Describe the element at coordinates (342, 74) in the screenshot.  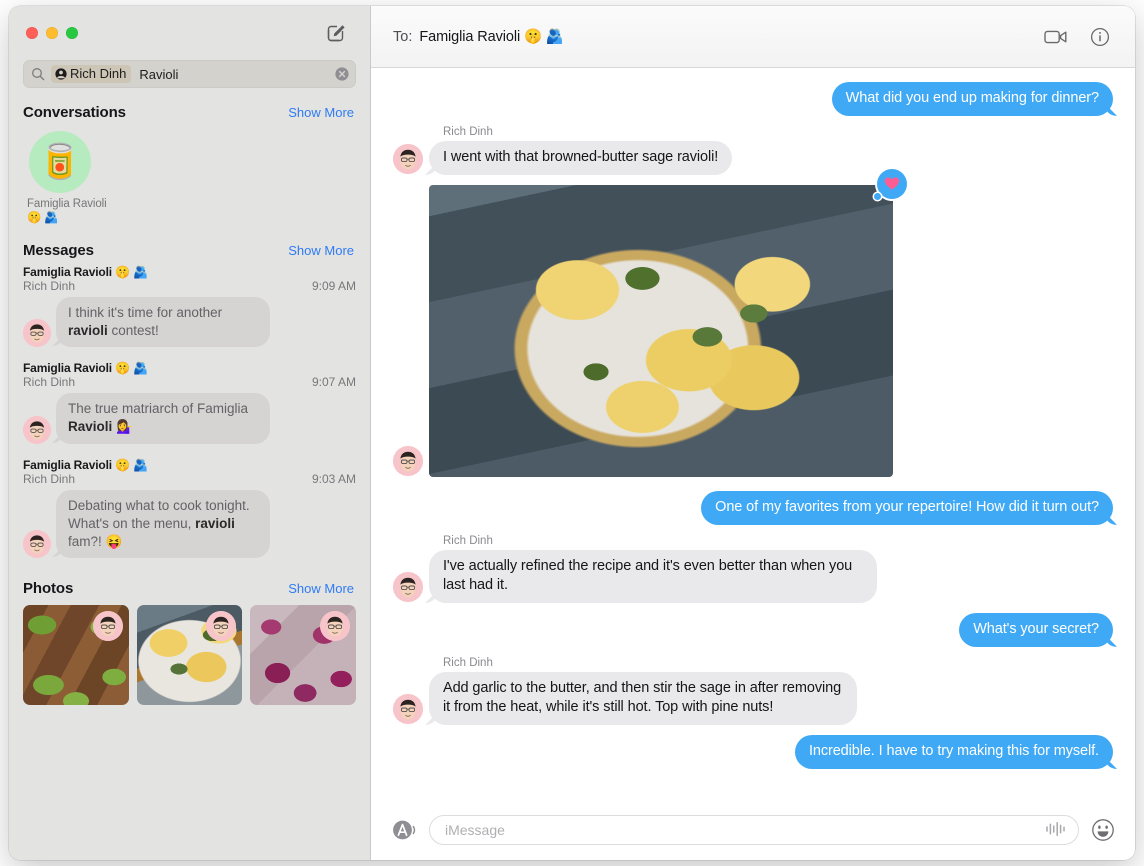
I see `clear-search-icon` at that location.